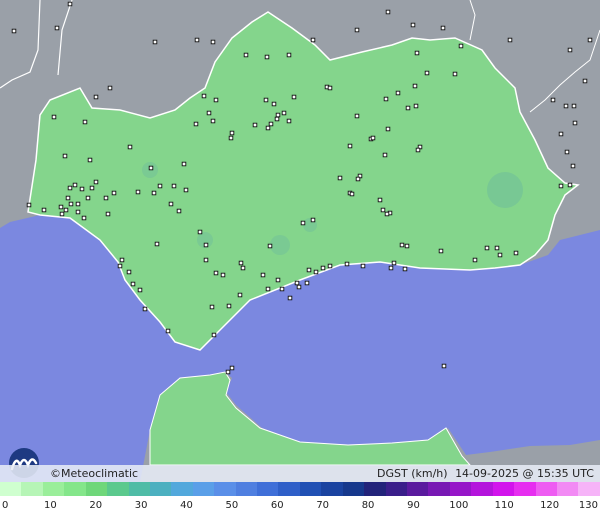 The width and height of the screenshot is (600, 517). Describe the element at coordinates (524, 473) in the screenshot. I see `timestamp: 14-09-2025 @ 15:35 UTC` at that location.